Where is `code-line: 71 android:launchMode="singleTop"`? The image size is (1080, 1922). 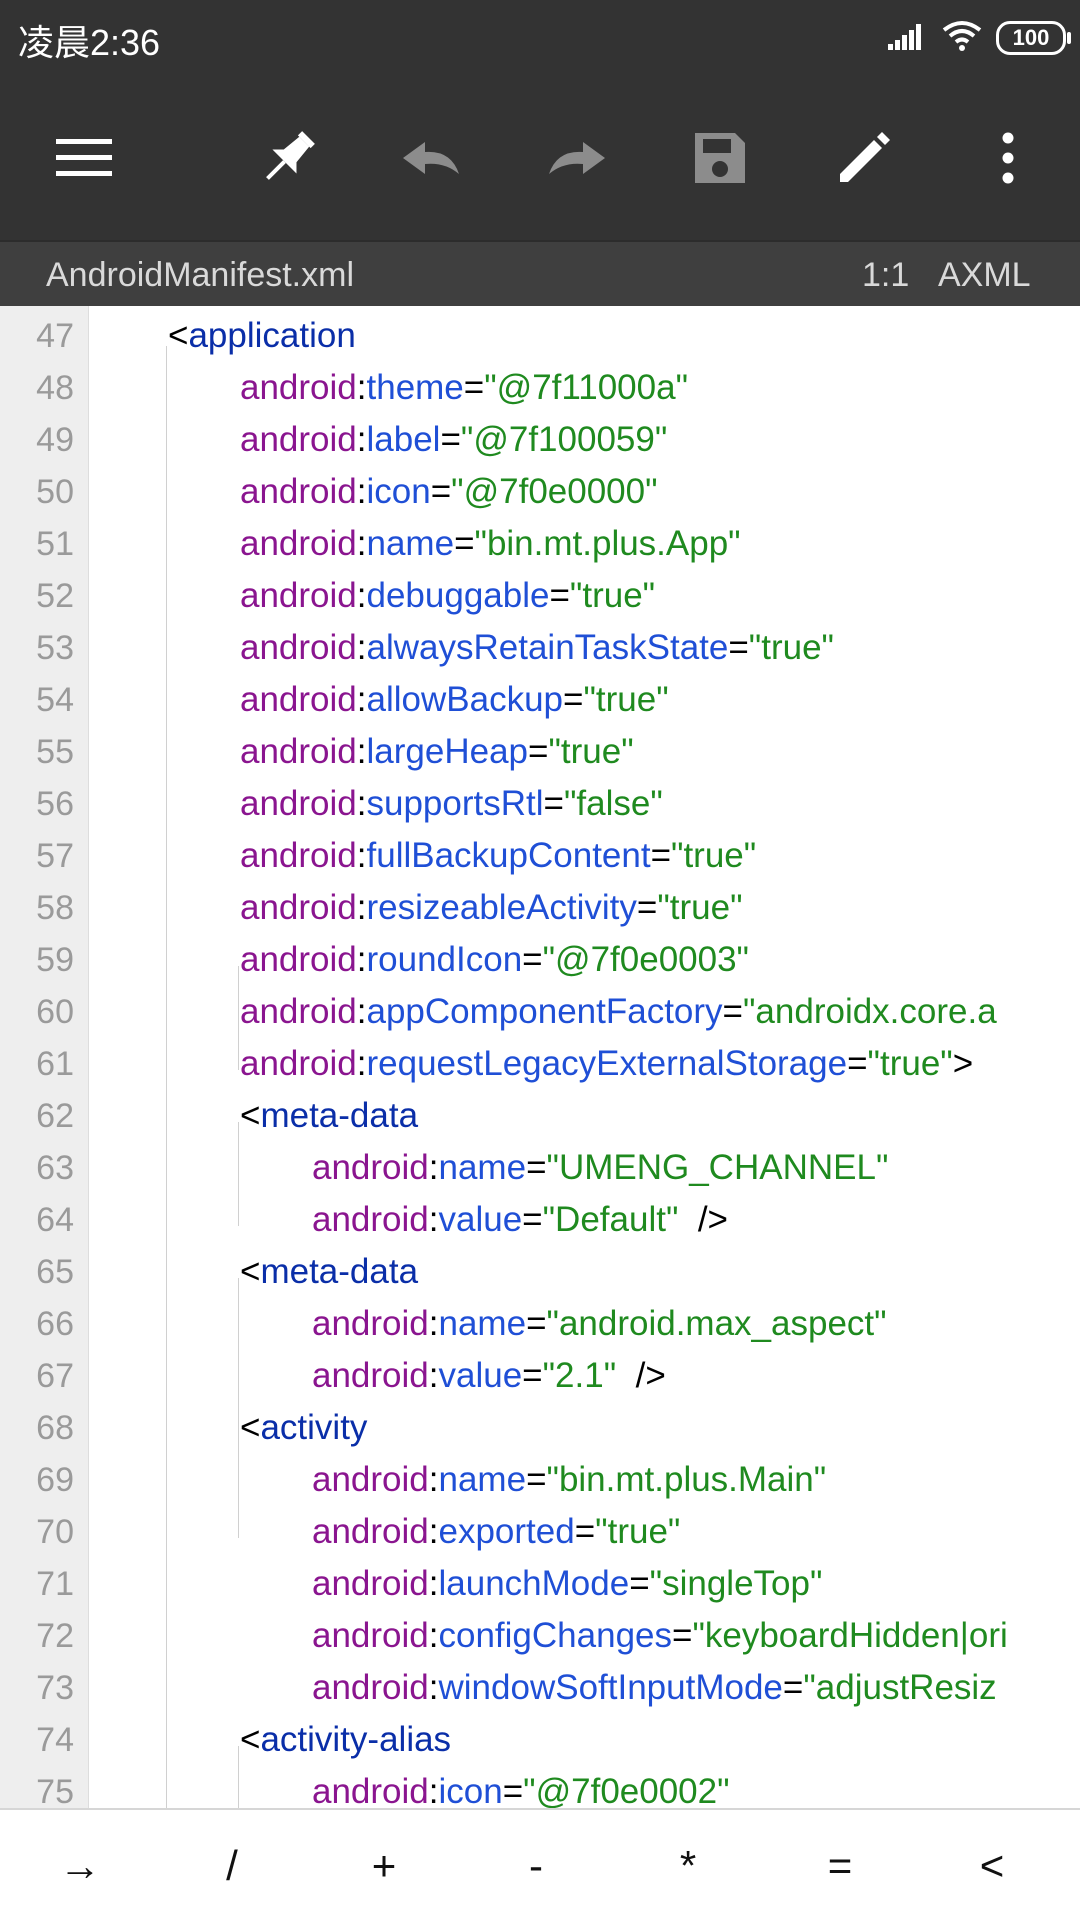 code-line: 71 android:launchMode="singleTop" is located at coordinates (540, 1584).